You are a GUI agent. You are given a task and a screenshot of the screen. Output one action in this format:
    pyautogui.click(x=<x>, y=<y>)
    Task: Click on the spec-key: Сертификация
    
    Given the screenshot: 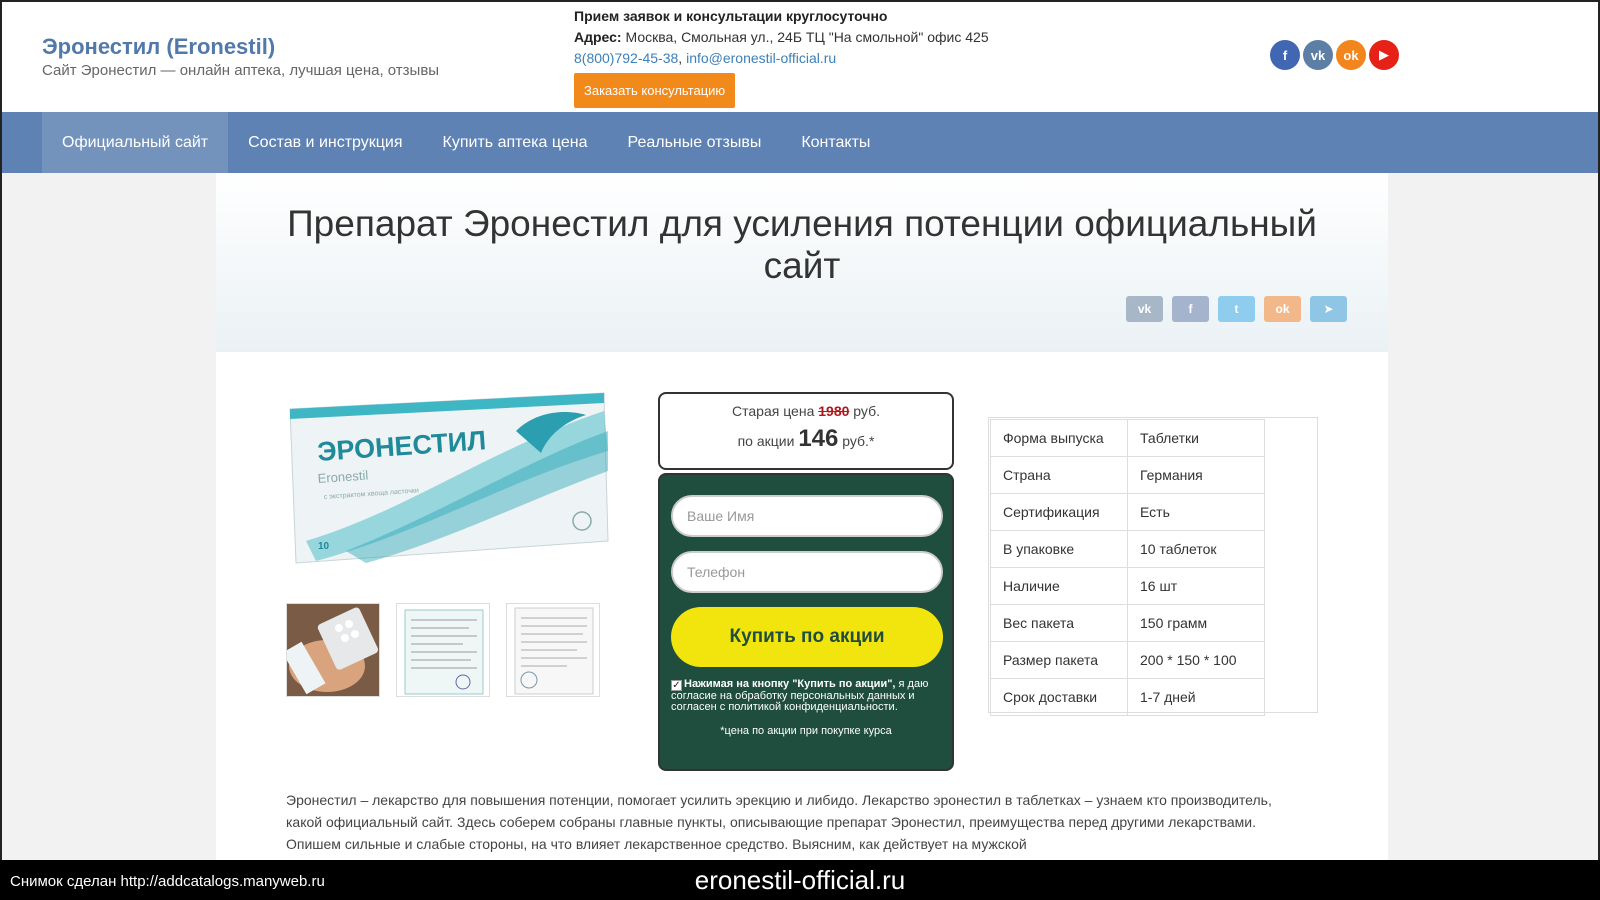 What is the action you would take?
    pyautogui.click(x=1059, y=512)
    